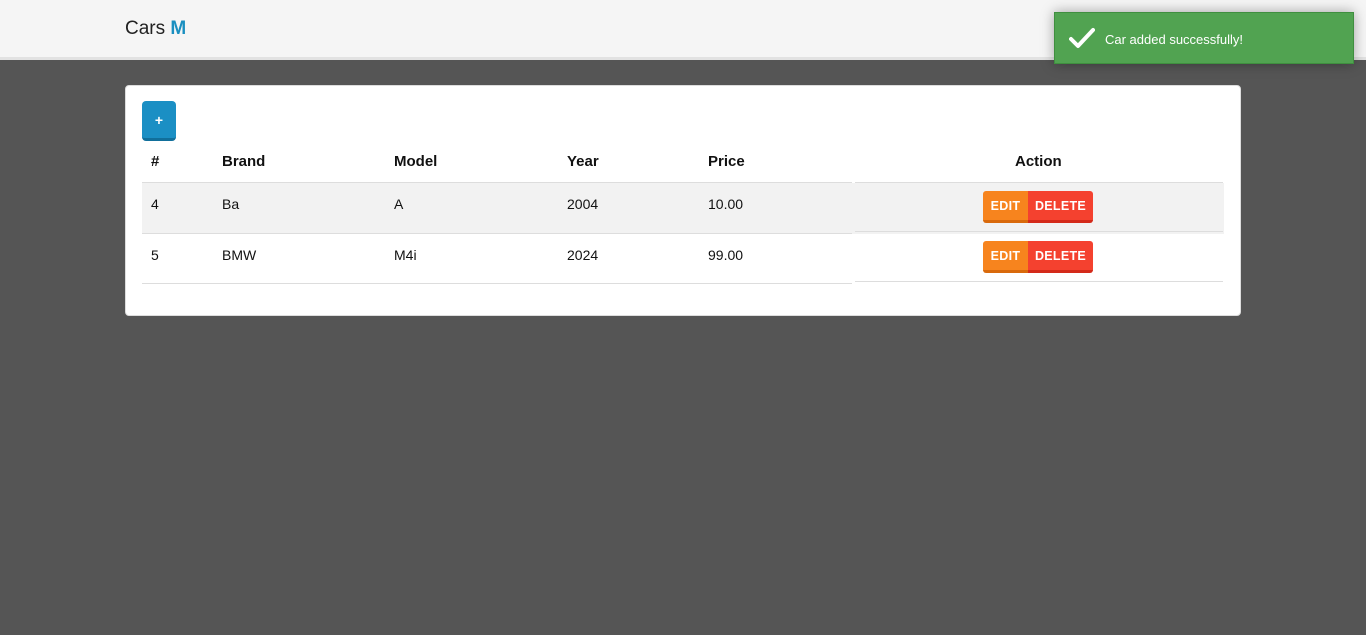 This screenshot has height=635, width=1366. I want to click on cell-model: M4i, so click(405, 255).